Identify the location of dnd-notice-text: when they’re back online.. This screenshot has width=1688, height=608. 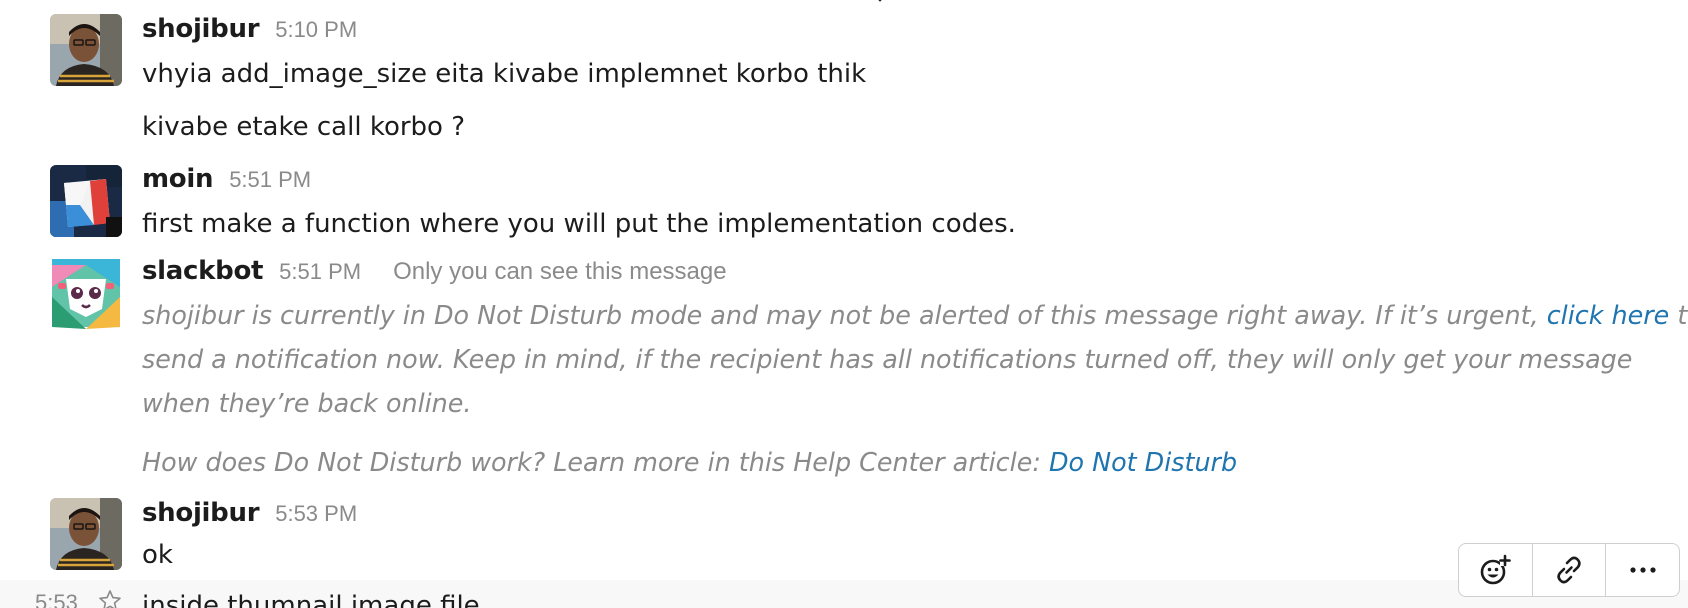
(307, 403).